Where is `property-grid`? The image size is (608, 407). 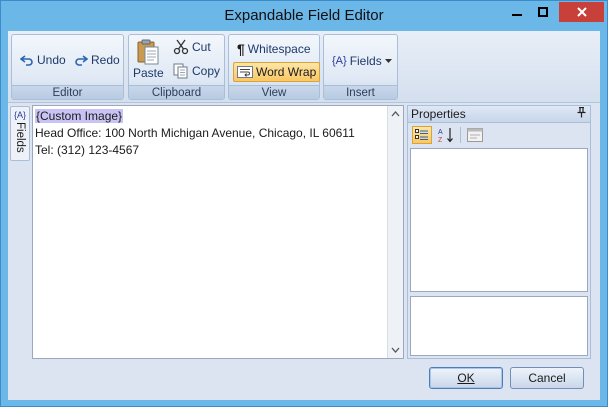
property-grid is located at coordinates (499, 220).